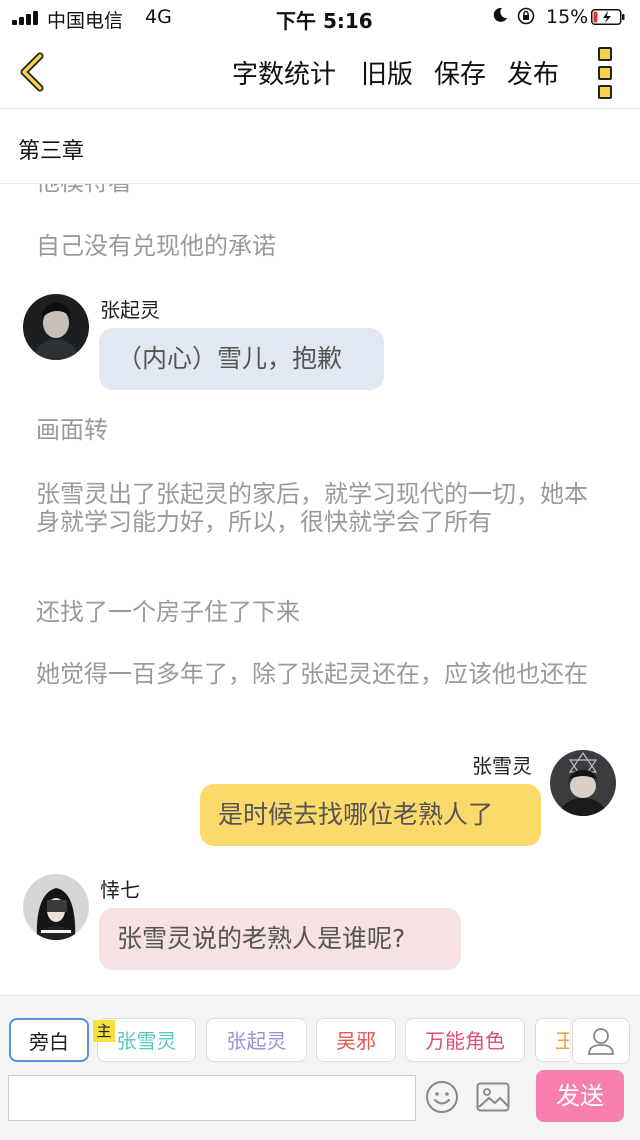 This screenshot has height=1140, width=640. Describe the element at coordinates (49, 1040) in the screenshot. I see `role-chip-narrator: 旁白` at that location.